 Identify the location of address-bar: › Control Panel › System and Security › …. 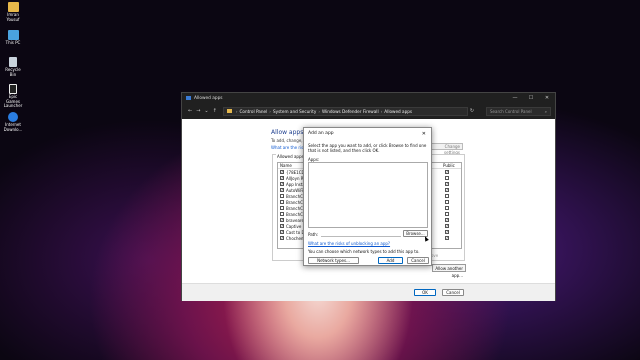
(345, 111).